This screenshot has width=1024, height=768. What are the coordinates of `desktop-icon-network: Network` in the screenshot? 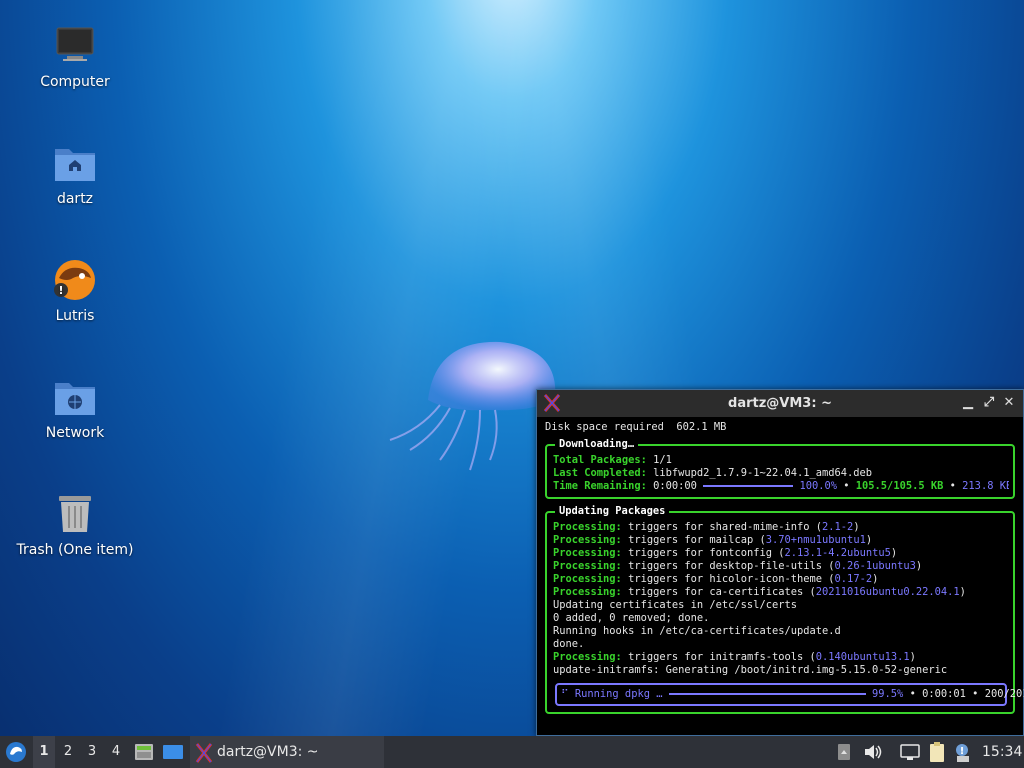 It's located at (75, 407).